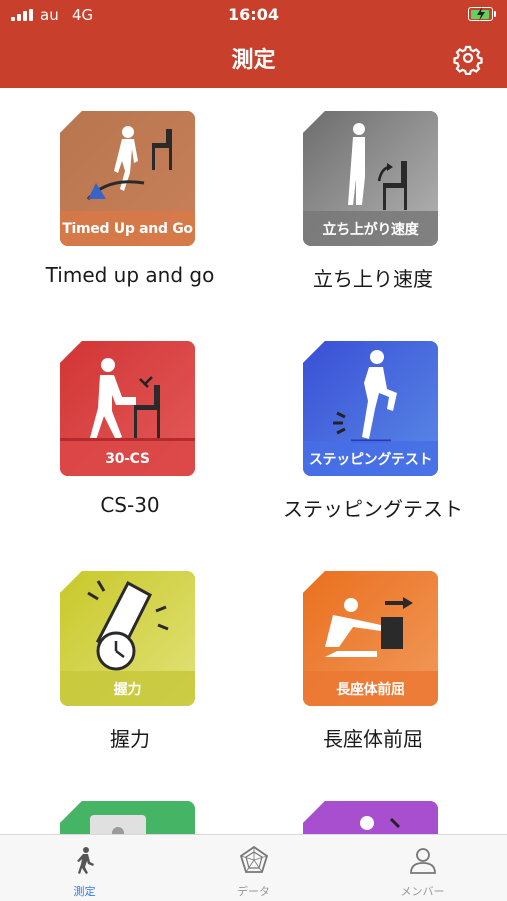 The width and height of the screenshot is (507, 901). What do you see at coordinates (373, 509) in the screenshot?
I see `test-label: ステッピングテスト` at bounding box center [373, 509].